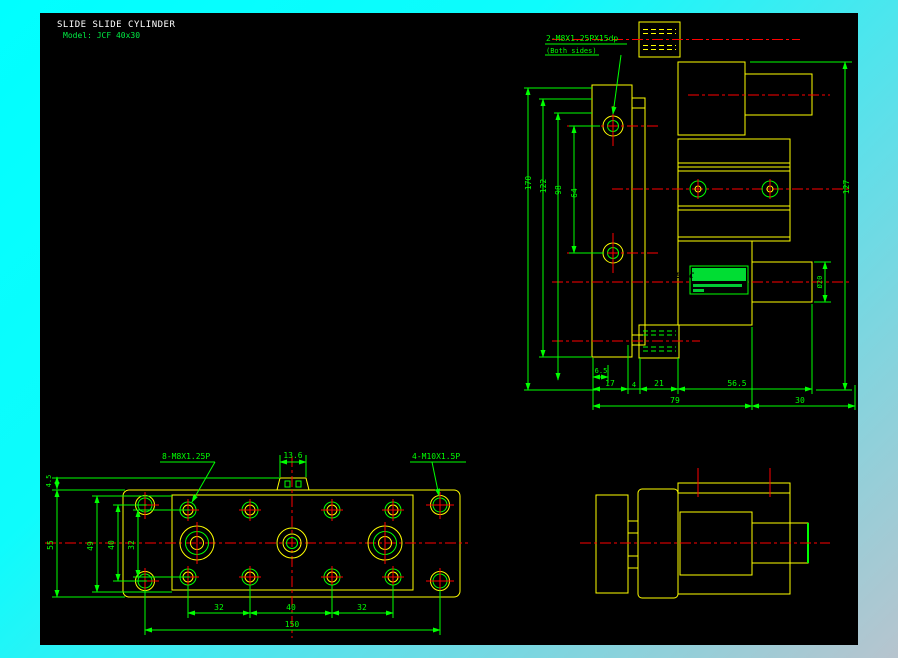 The width and height of the screenshot is (898, 658). Describe the element at coordinates (219, 607) in the screenshot. I see `dim-32a: 32` at that location.